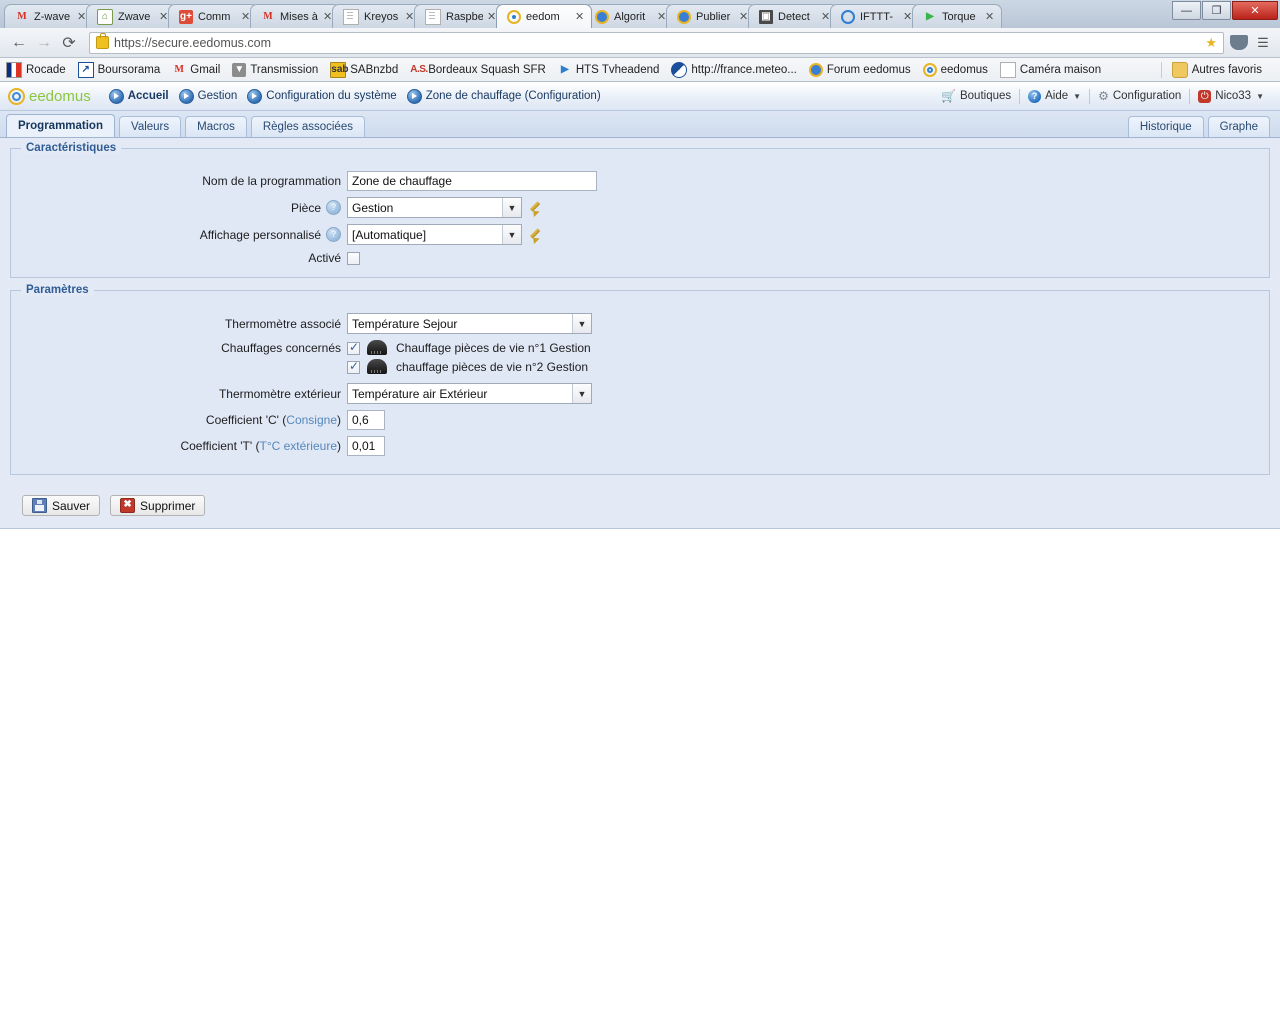 This screenshot has height=1024, width=1280. I want to click on browser-tab: Kreyos ✕, so click(377, 16).